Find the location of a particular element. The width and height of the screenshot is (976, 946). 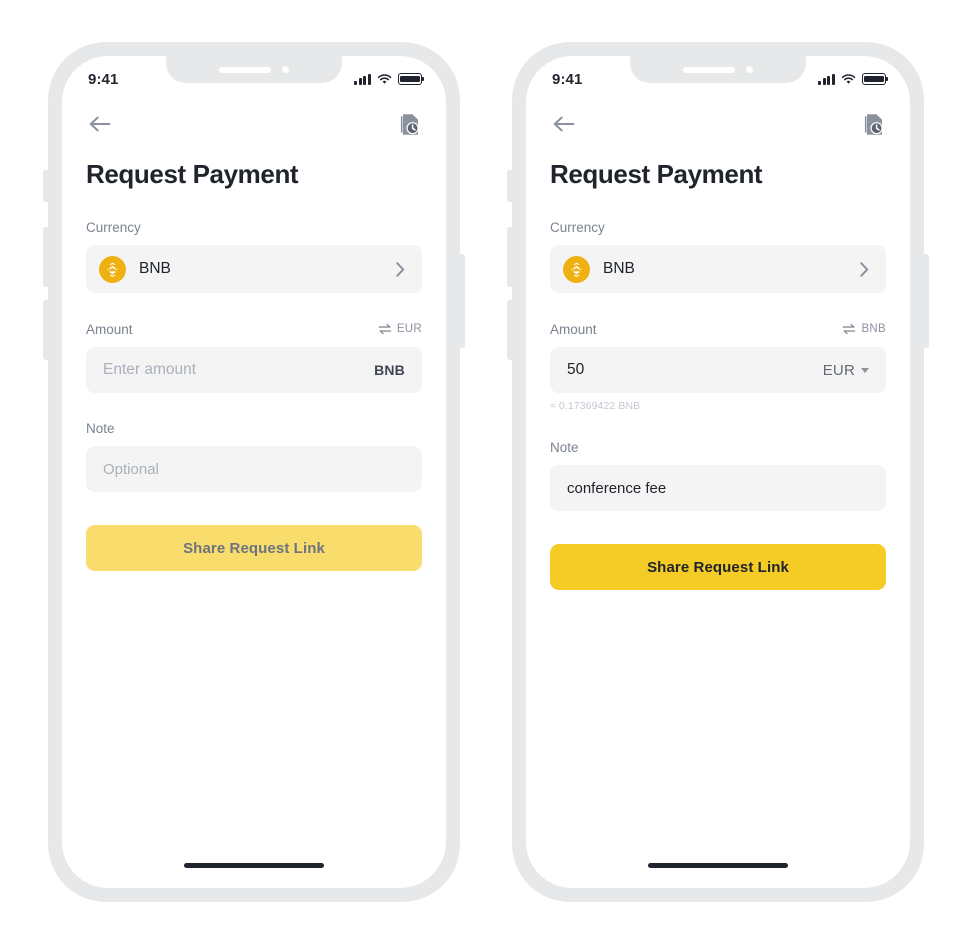

amount-field-group: Amount EUR Enter amount BNB is located at coordinates (254, 356).